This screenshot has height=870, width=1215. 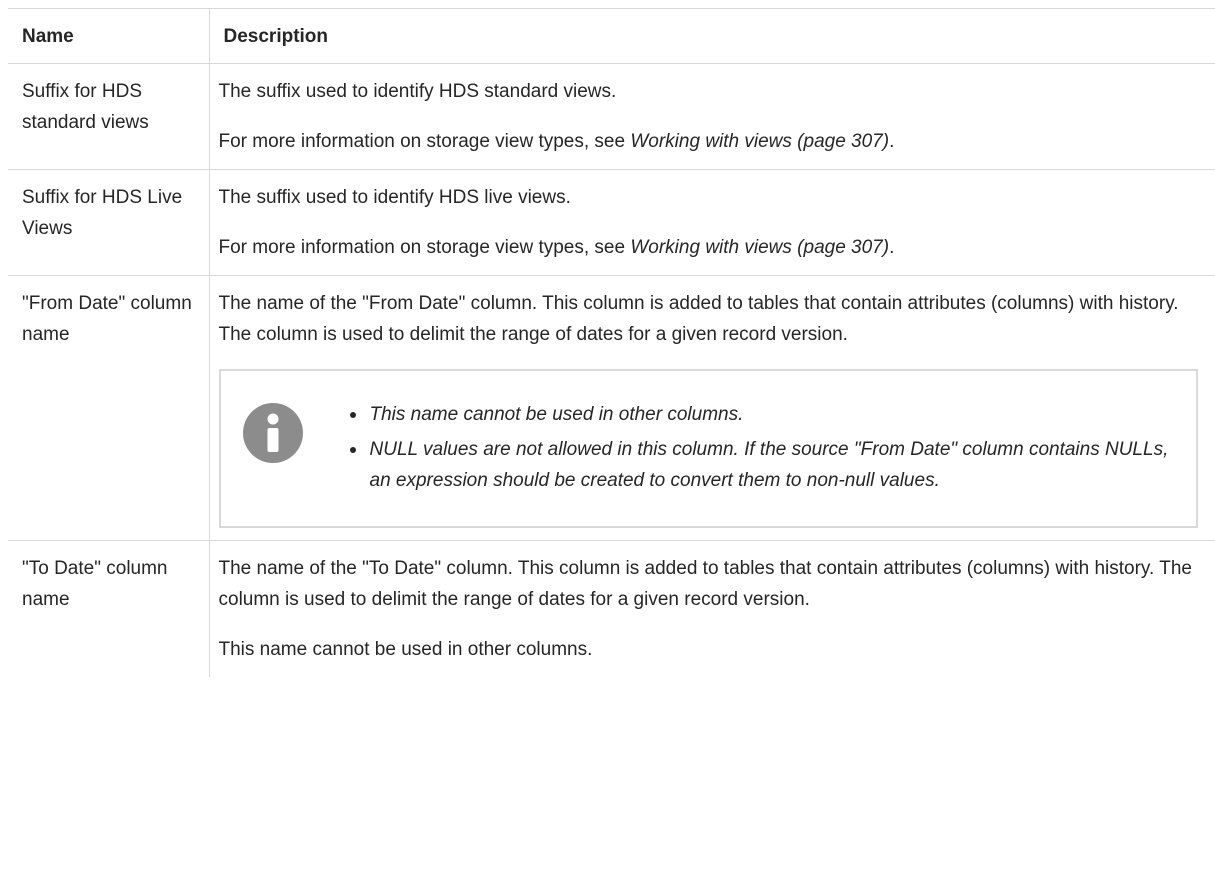 I want to click on column-header-description: Description, so click(x=711, y=36).